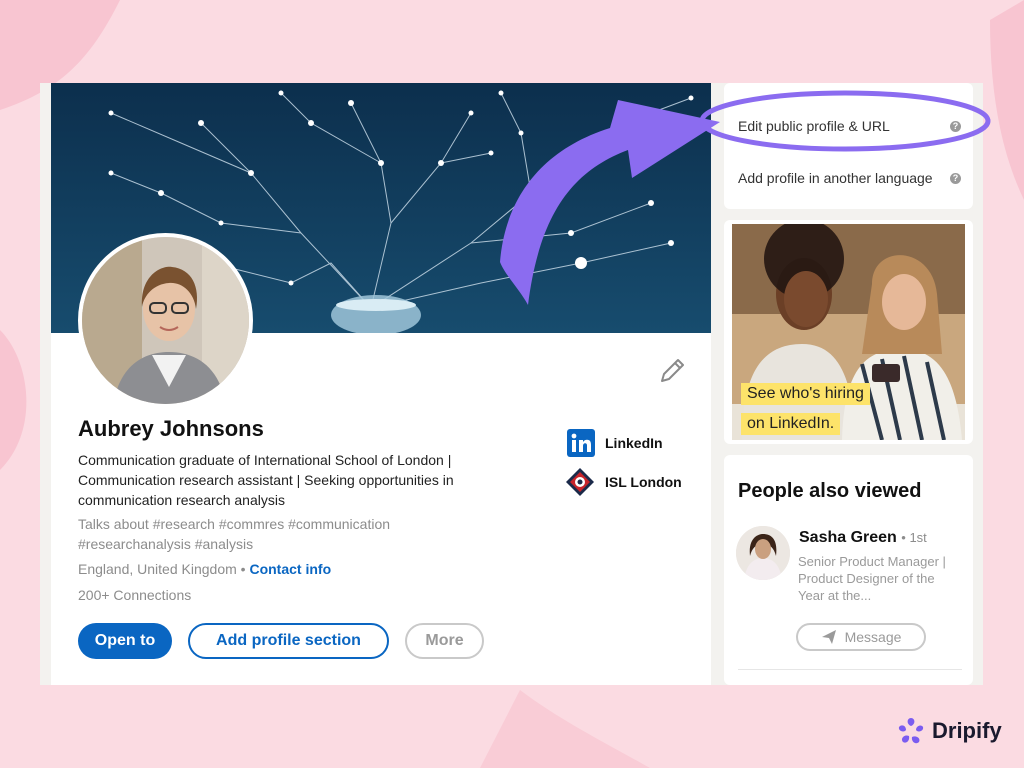  What do you see at coordinates (914, 537) in the screenshot?
I see `connection-degree: • 1st` at bounding box center [914, 537].